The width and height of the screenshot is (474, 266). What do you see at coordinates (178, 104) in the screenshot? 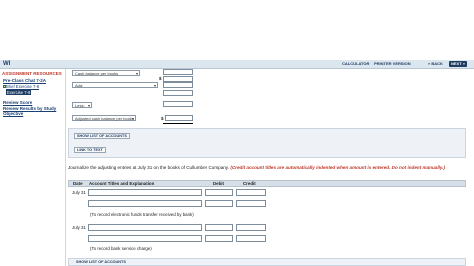
I see `less-amount-input` at bounding box center [178, 104].